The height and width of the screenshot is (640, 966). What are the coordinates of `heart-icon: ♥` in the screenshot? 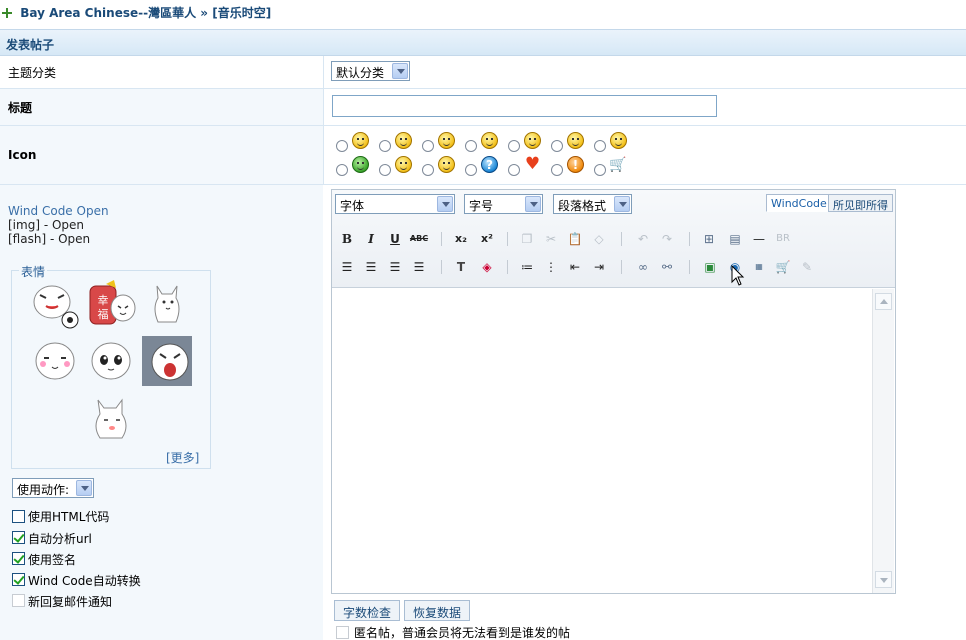 It's located at (532, 164).